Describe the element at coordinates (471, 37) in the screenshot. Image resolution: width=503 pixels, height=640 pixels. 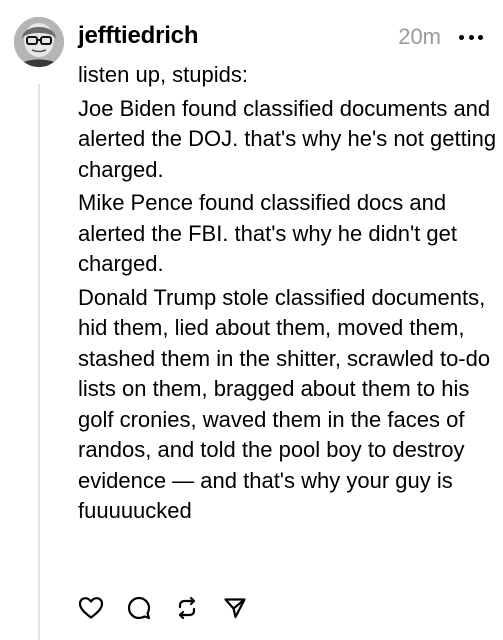
I see `more-icon` at that location.